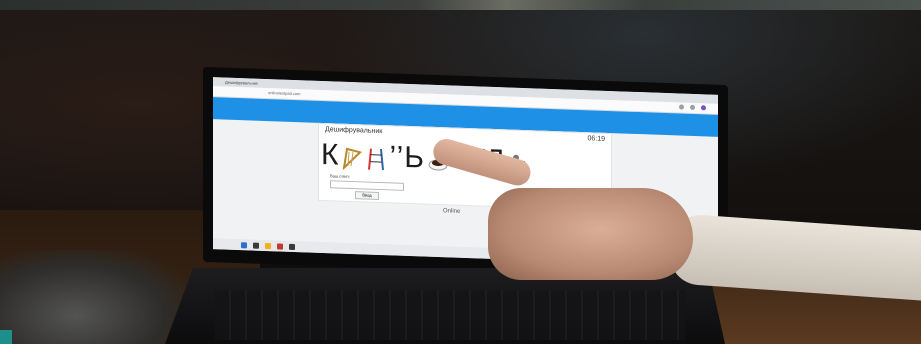 Image resolution: width=921 pixels, height=344 pixels. I want to click on browser-icon, so click(280, 246).